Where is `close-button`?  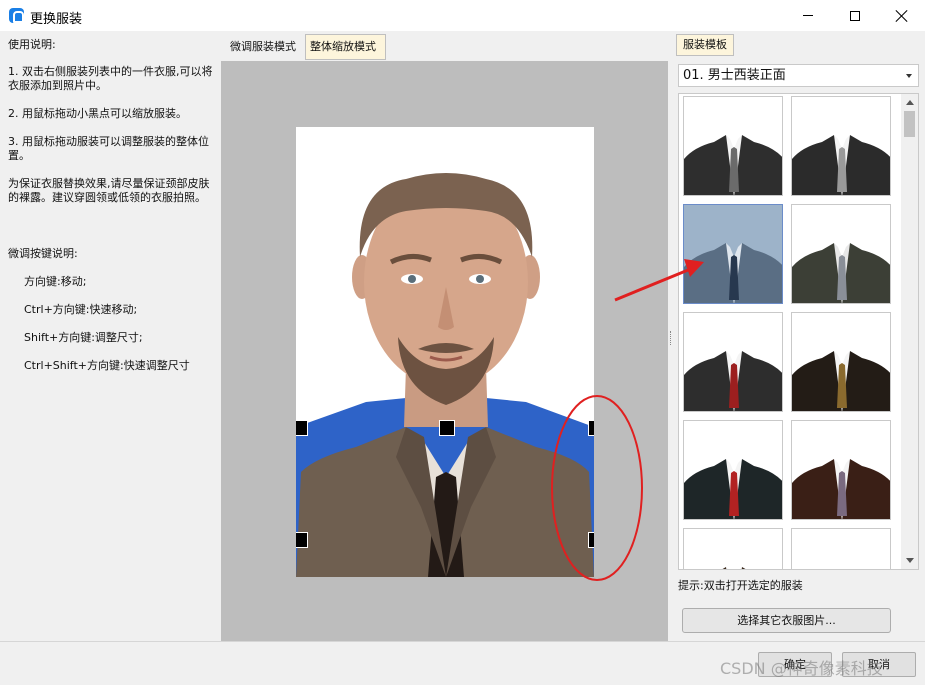 close-button is located at coordinates (902, 15).